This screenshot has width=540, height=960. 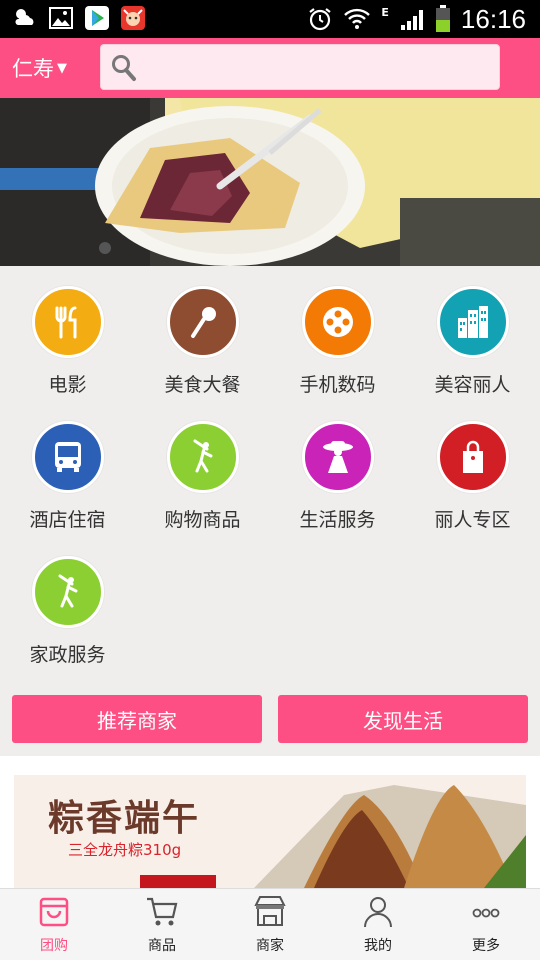 What do you see at coordinates (378, 946) in the screenshot?
I see `nav-label: 我的` at bounding box center [378, 946].